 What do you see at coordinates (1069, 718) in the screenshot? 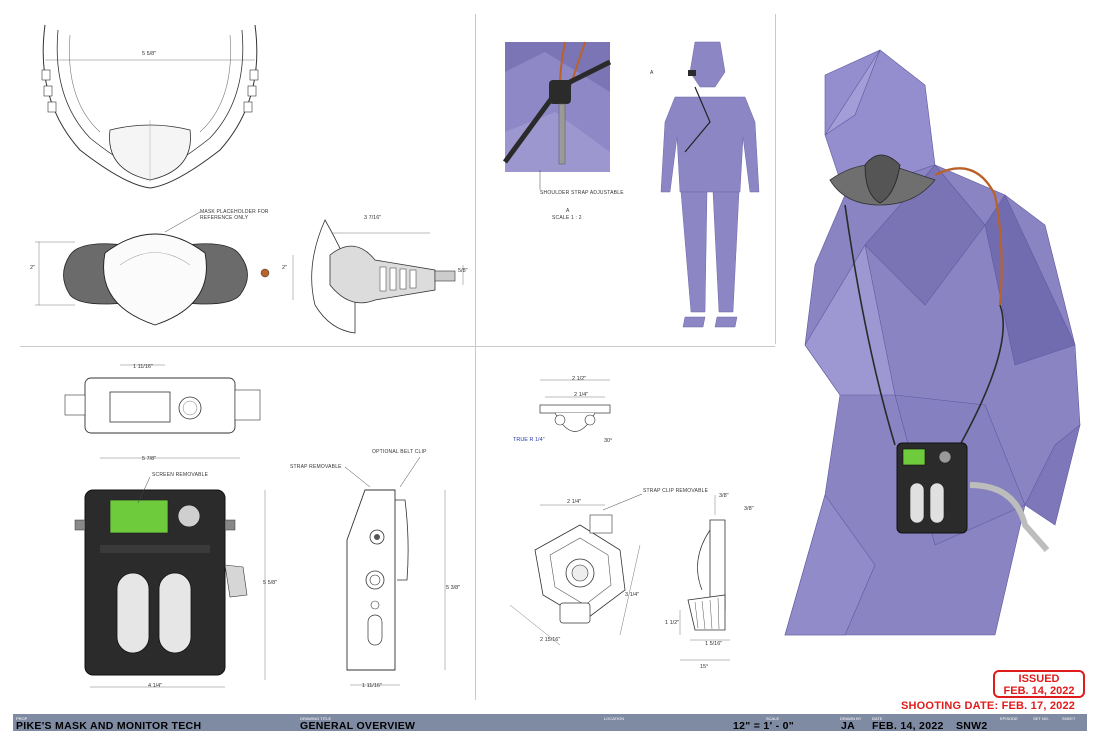
I see `title-block-sheet-label: SHEET` at bounding box center [1069, 718].